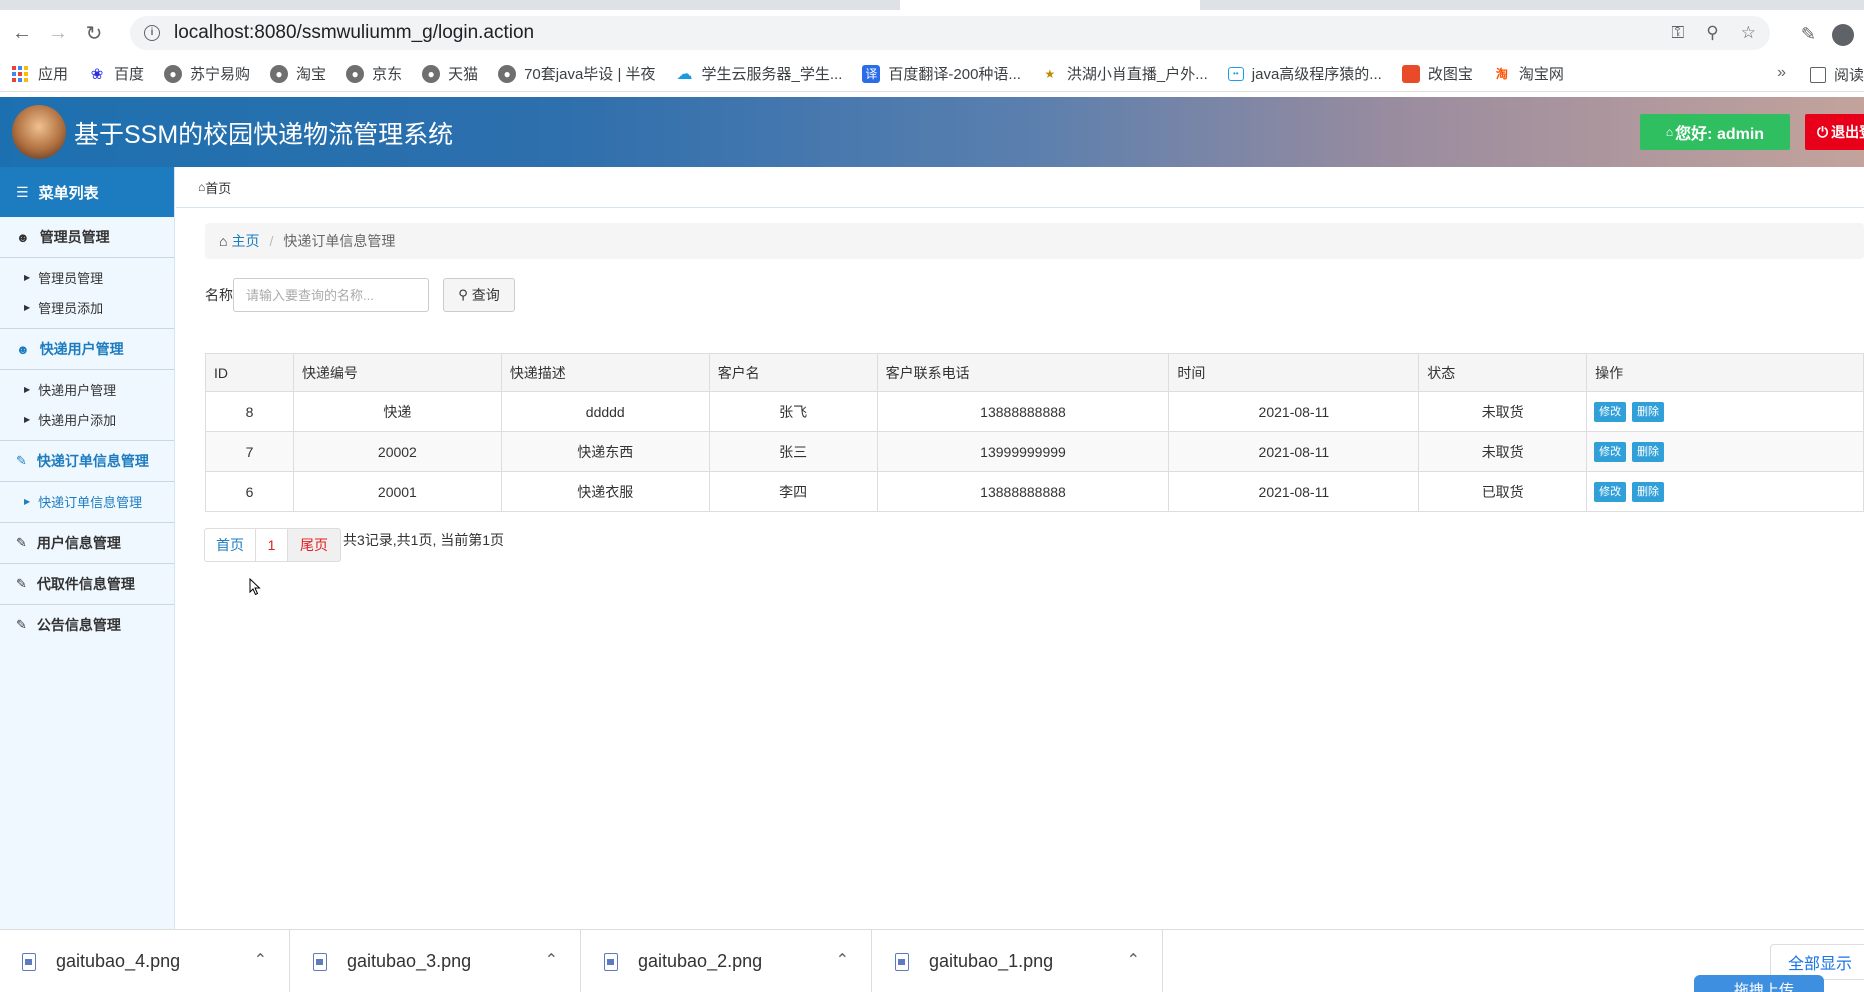  What do you see at coordinates (1020, 187) in the screenshot?
I see `top-crumb-bar: ⌂ 首页` at bounding box center [1020, 187].